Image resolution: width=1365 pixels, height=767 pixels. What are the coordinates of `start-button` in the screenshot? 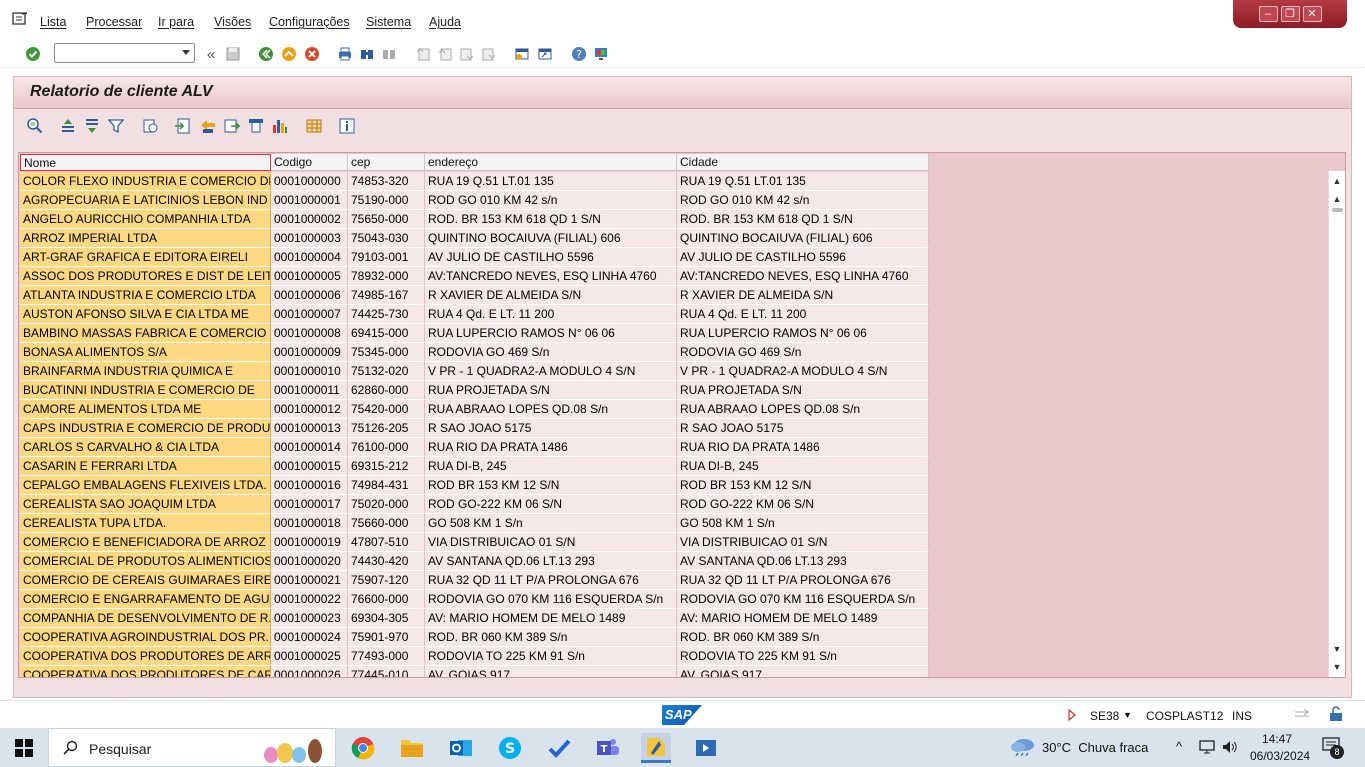 It's located at (24, 747).